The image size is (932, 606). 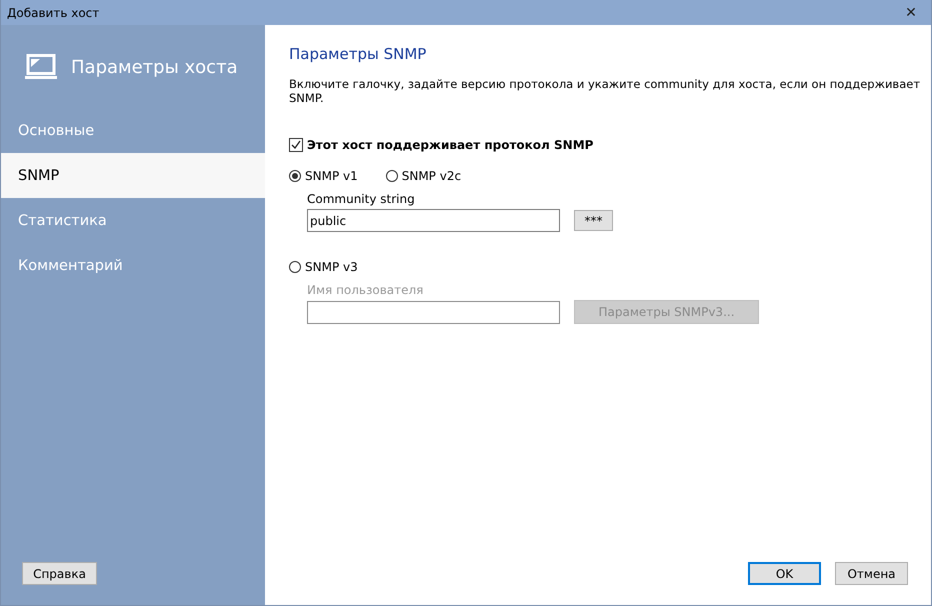 What do you see at coordinates (331, 176) in the screenshot?
I see `radio-label: SNMP v1` at bounding box center [331, 176].